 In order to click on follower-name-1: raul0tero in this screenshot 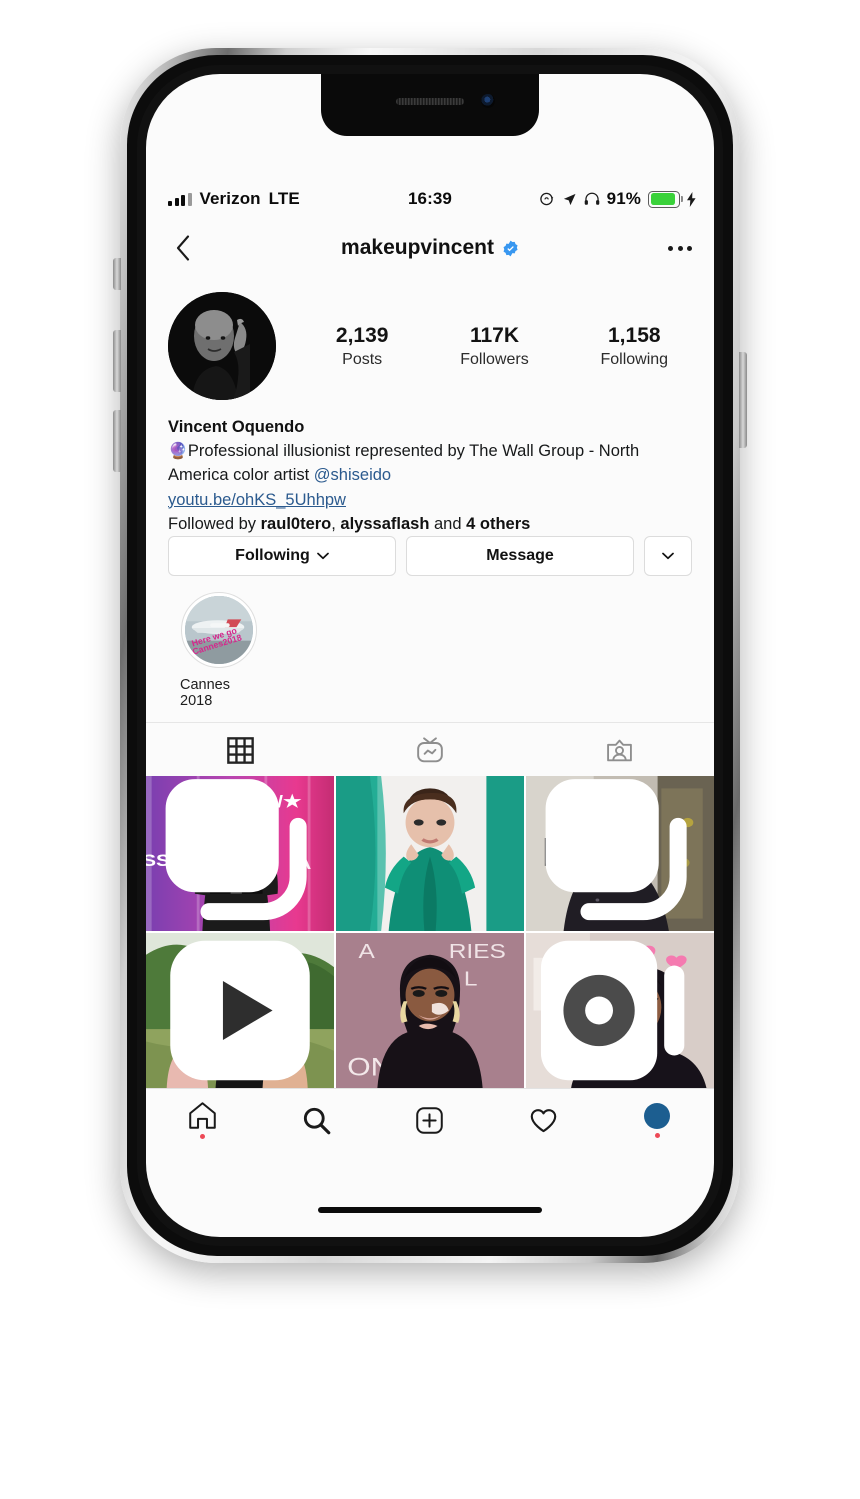, I will do `click(296, 523)`.